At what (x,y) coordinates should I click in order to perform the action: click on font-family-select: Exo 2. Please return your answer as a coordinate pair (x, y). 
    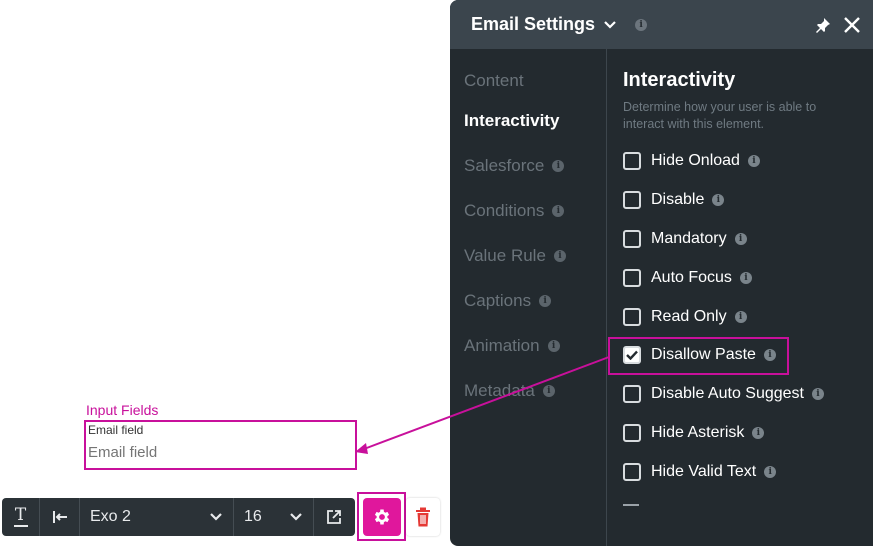
    Looking at the image, I should click on (157, 517).